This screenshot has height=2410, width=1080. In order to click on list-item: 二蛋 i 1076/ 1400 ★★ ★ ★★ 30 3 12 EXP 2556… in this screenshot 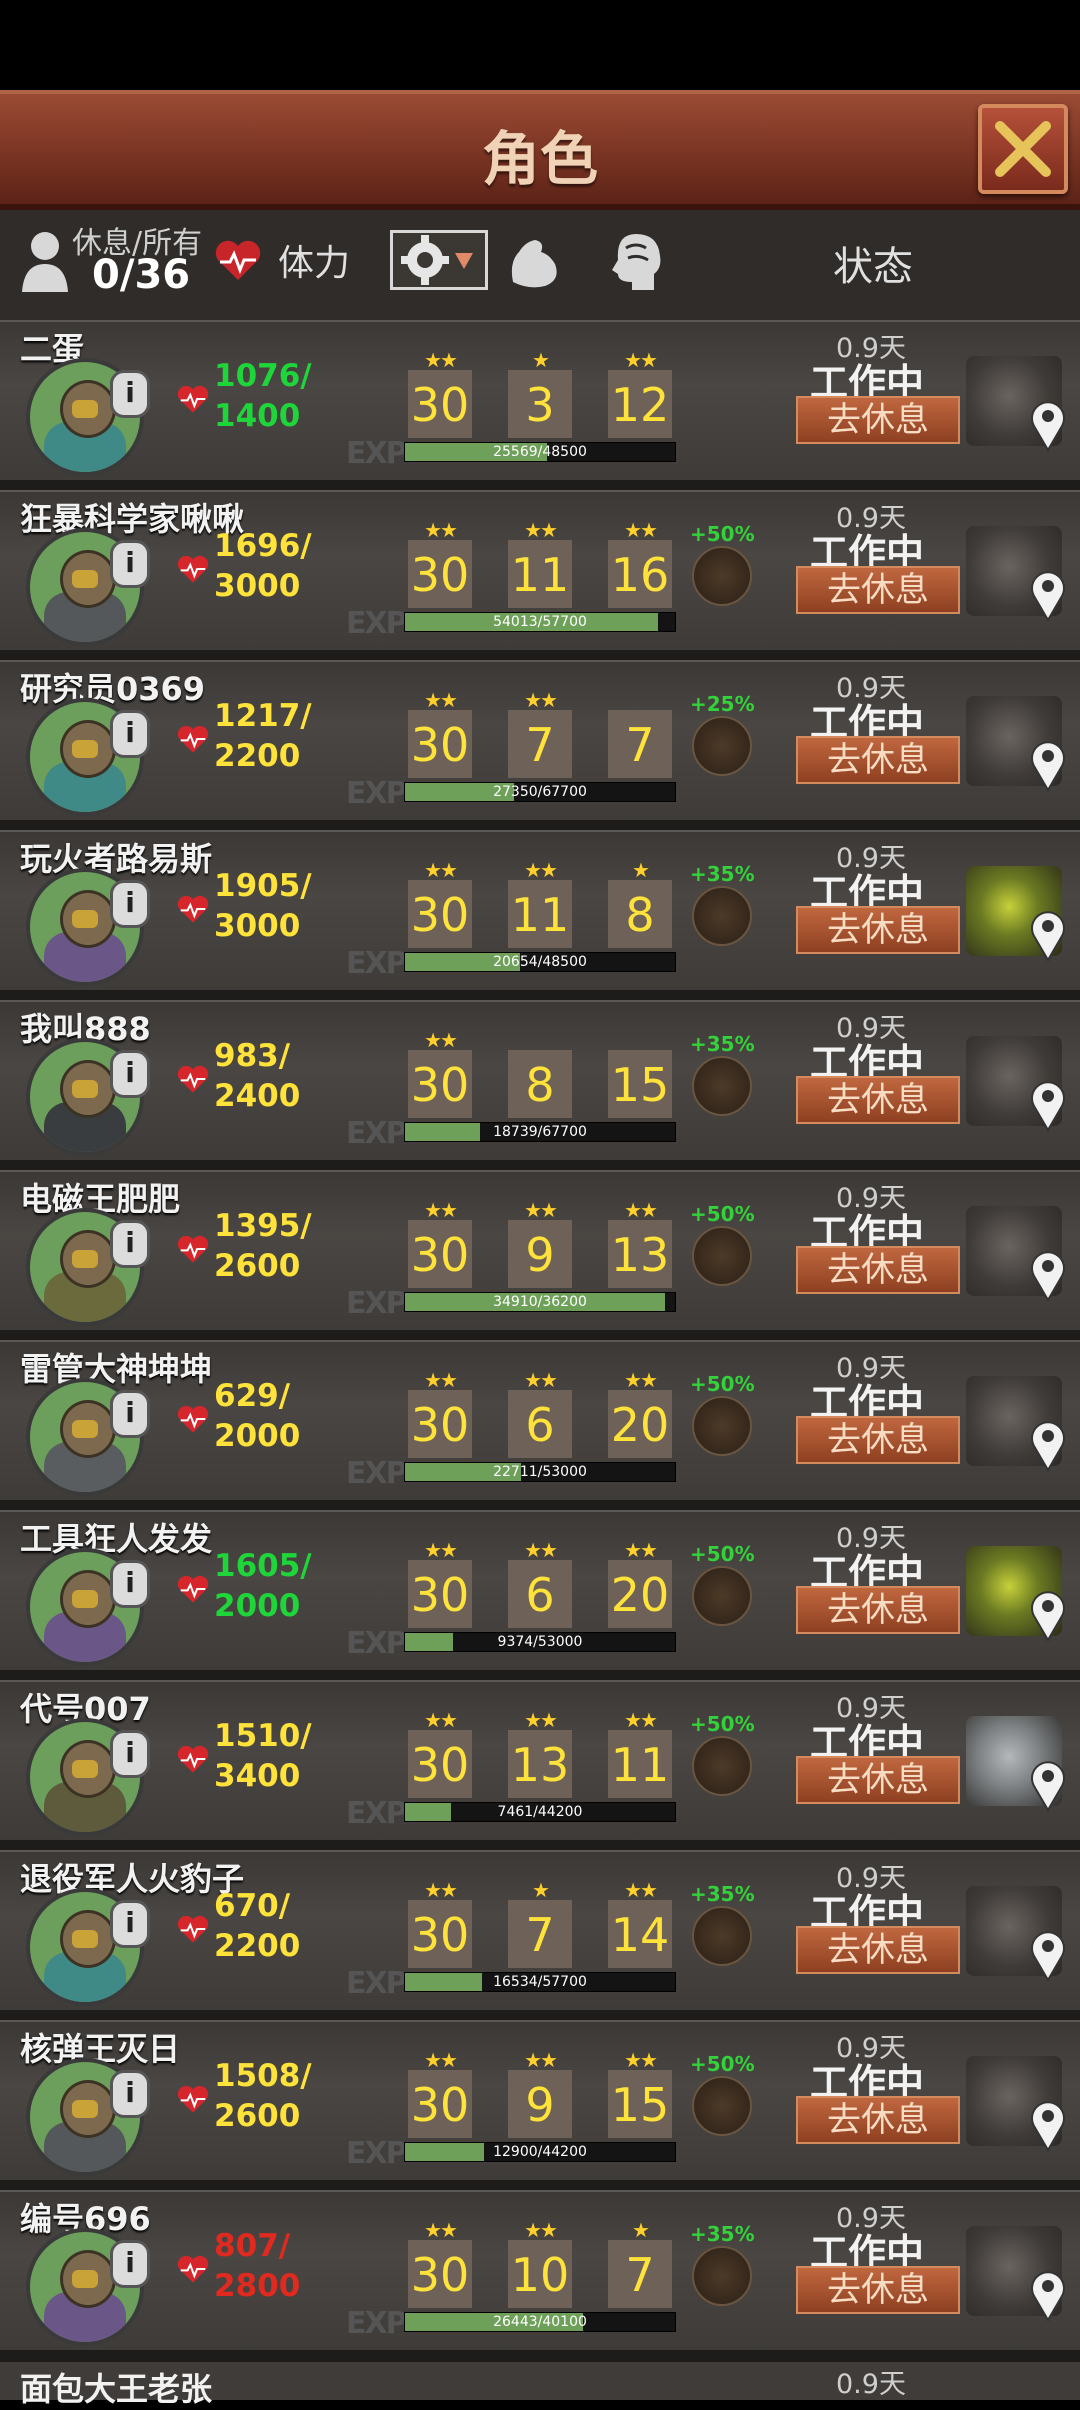, I will do `click(540, 406)`.